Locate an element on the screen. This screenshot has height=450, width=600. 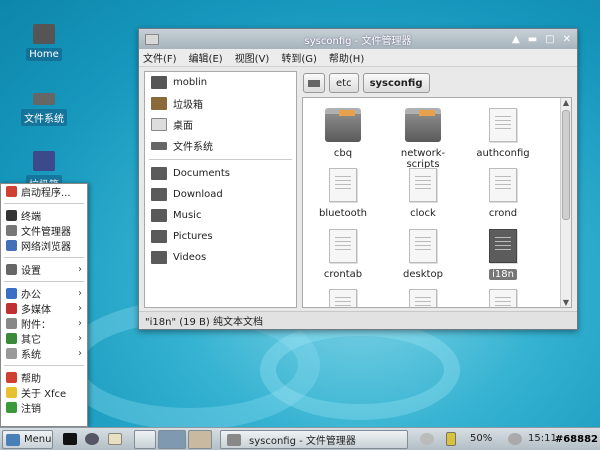
start-menu-item: 关于 Xfce is located at coordinates (44, 392).